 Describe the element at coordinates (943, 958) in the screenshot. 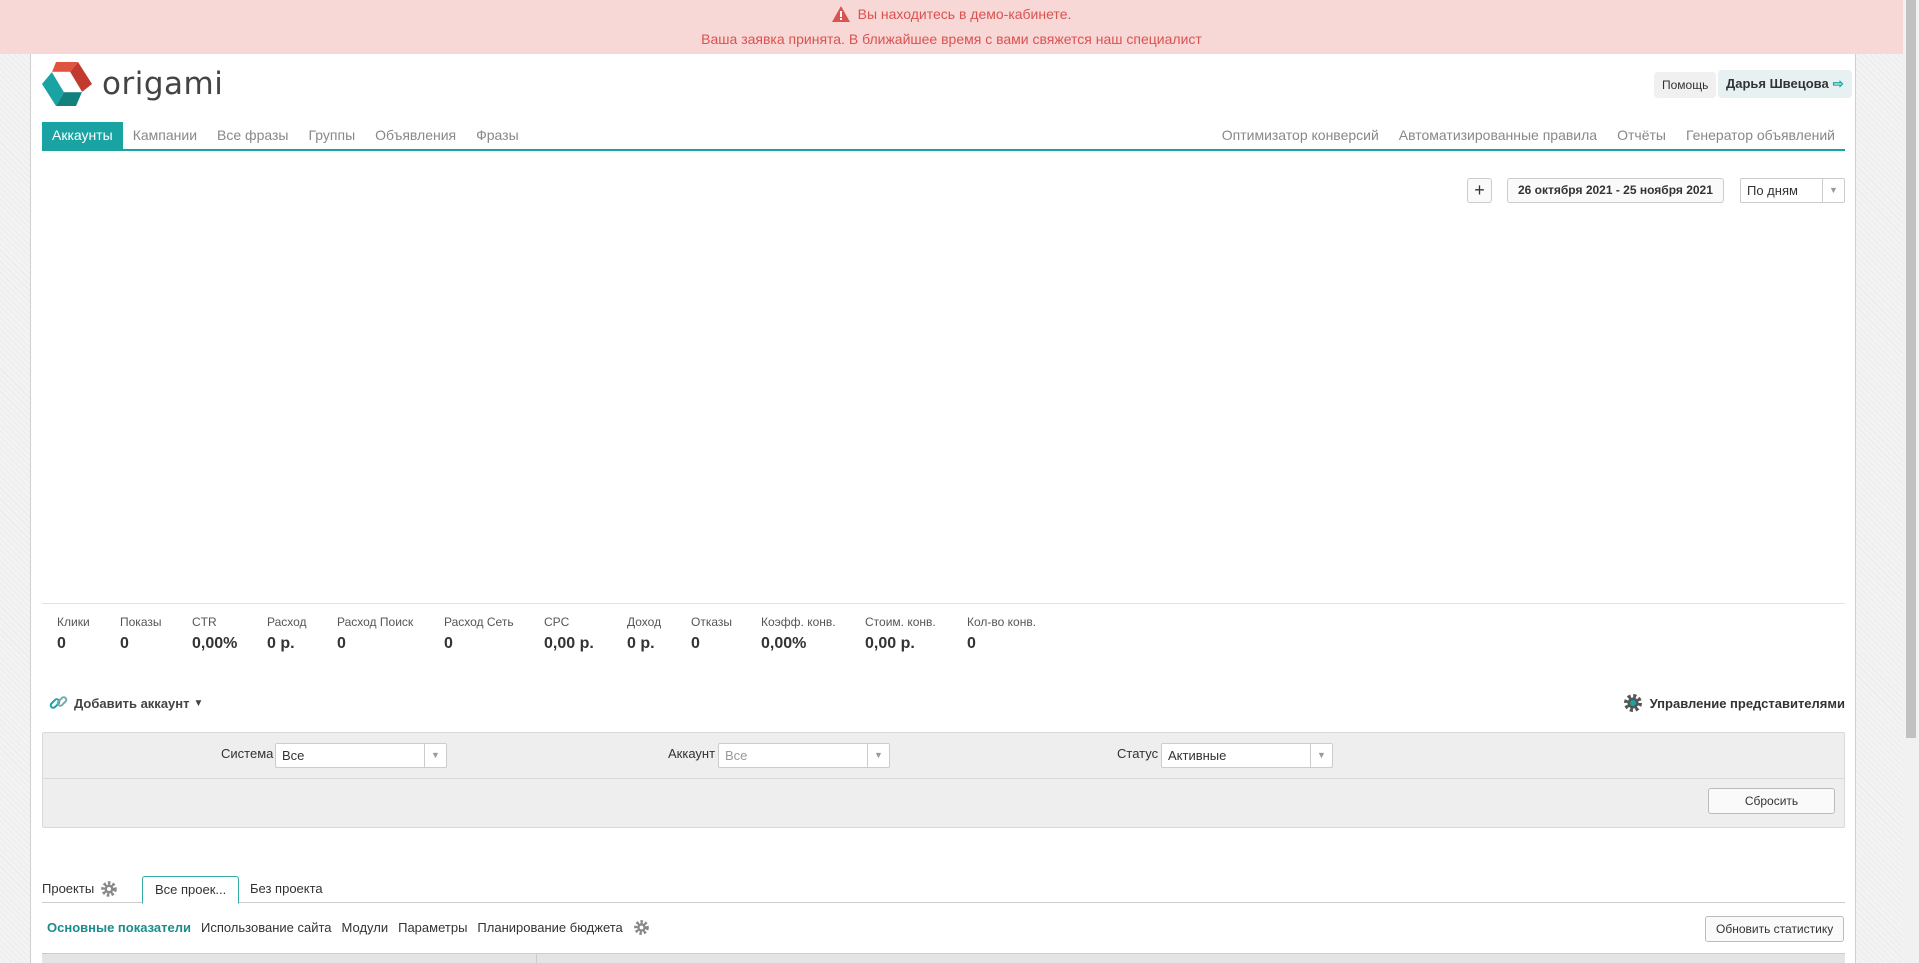

I see `accounts-table-header` at that location.